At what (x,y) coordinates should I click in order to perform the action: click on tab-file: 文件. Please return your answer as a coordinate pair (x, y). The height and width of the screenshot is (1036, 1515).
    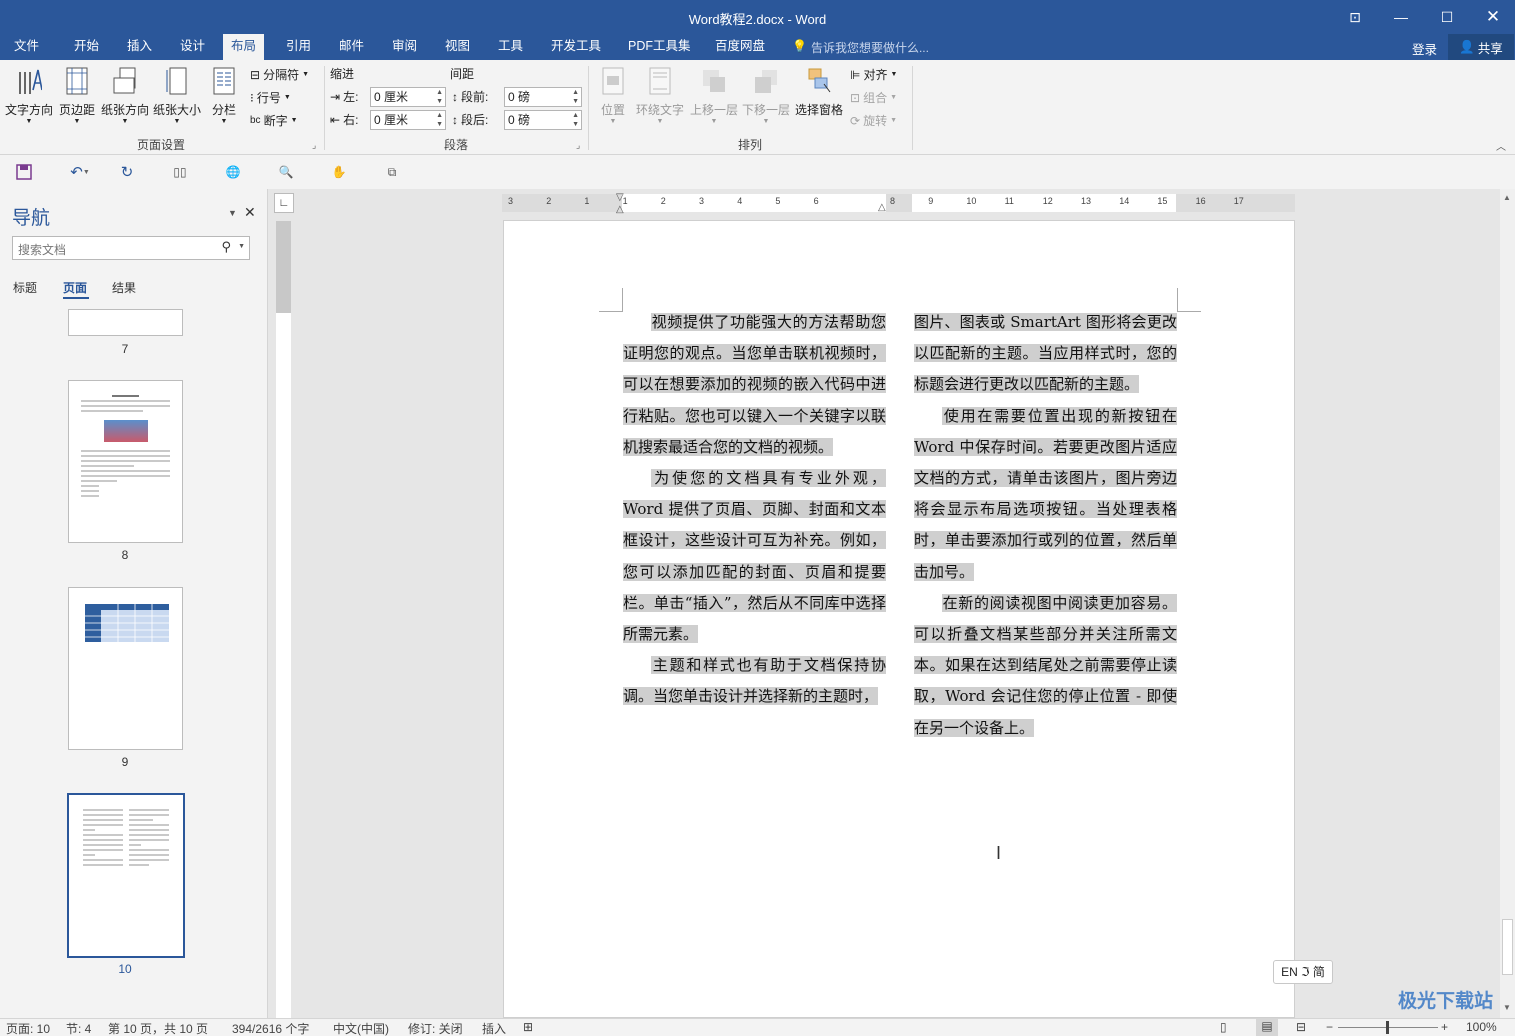
    Looking at the image, I should click on (26, 47).